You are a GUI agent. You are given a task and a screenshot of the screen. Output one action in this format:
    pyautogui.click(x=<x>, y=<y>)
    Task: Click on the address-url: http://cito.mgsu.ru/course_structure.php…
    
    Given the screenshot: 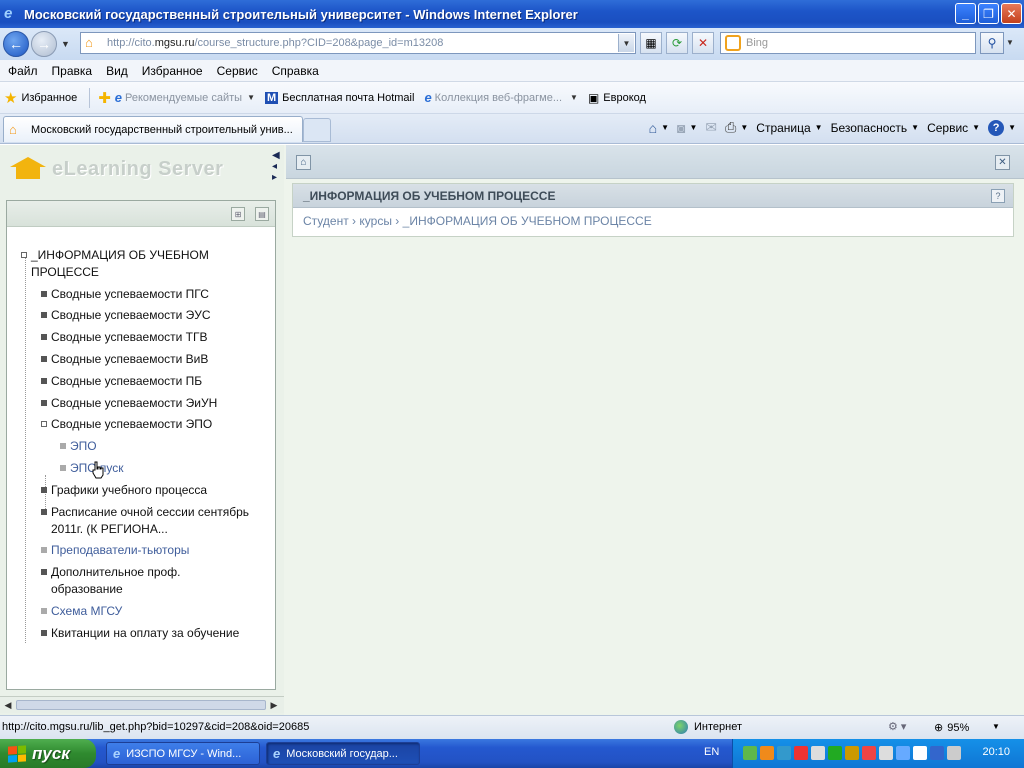 What is the action you would take?
    pyautogui.click(x=275, y=43)
    